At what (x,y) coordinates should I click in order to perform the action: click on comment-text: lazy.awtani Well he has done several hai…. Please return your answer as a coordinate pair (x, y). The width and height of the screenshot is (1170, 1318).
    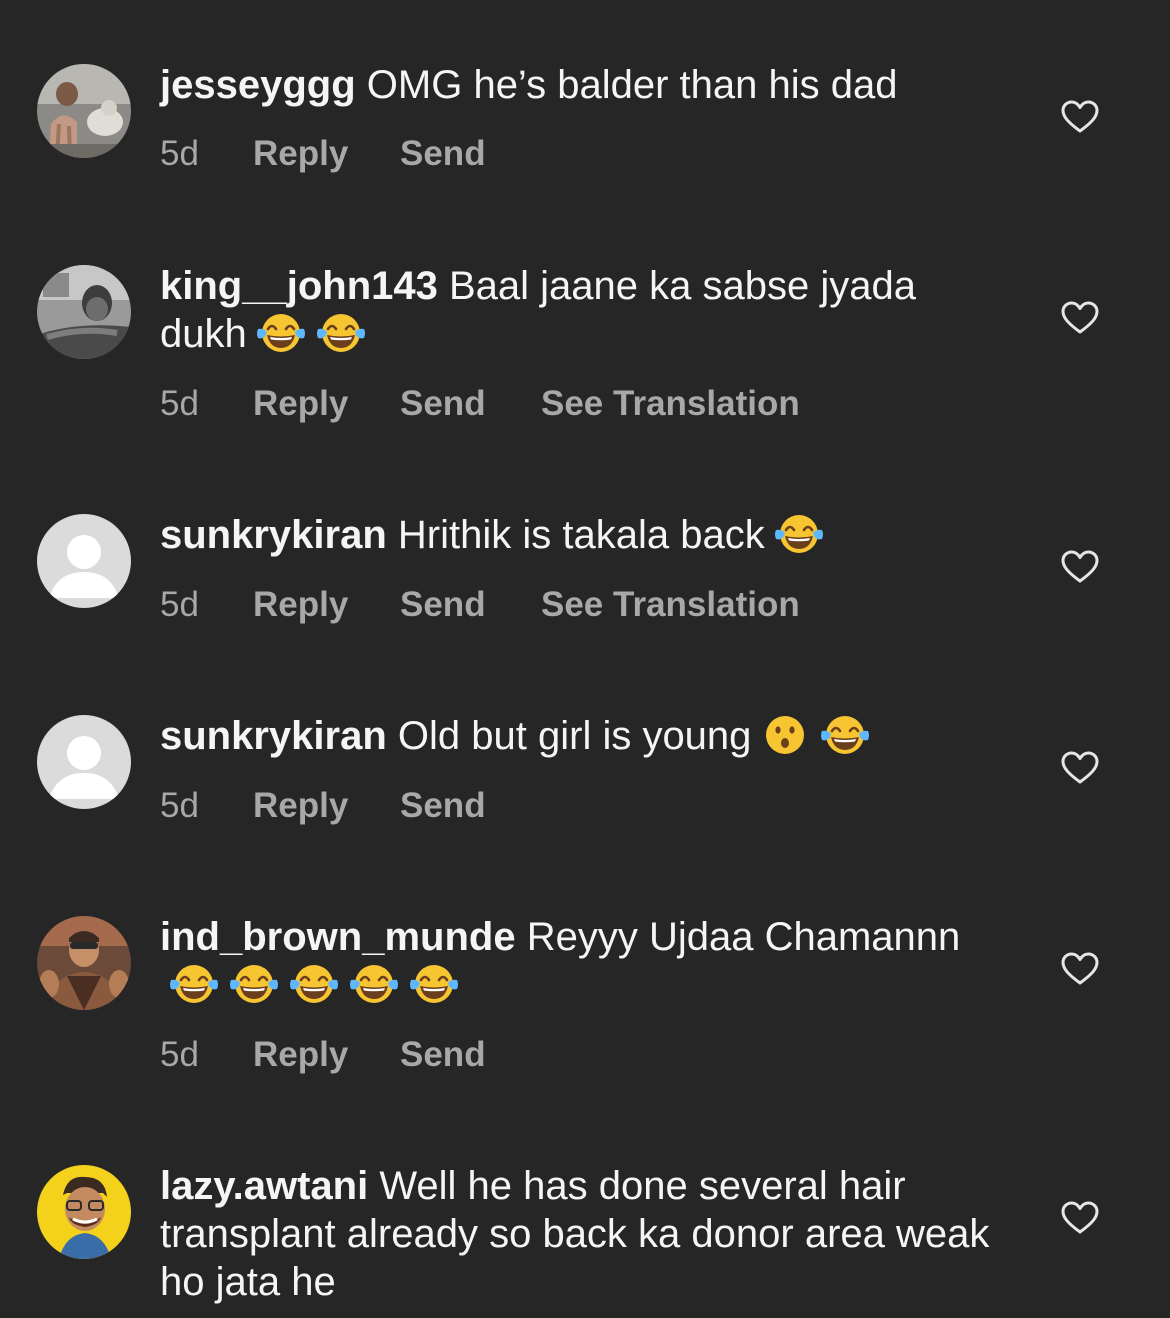
    Looking at the image, I should click on (585, 1234).